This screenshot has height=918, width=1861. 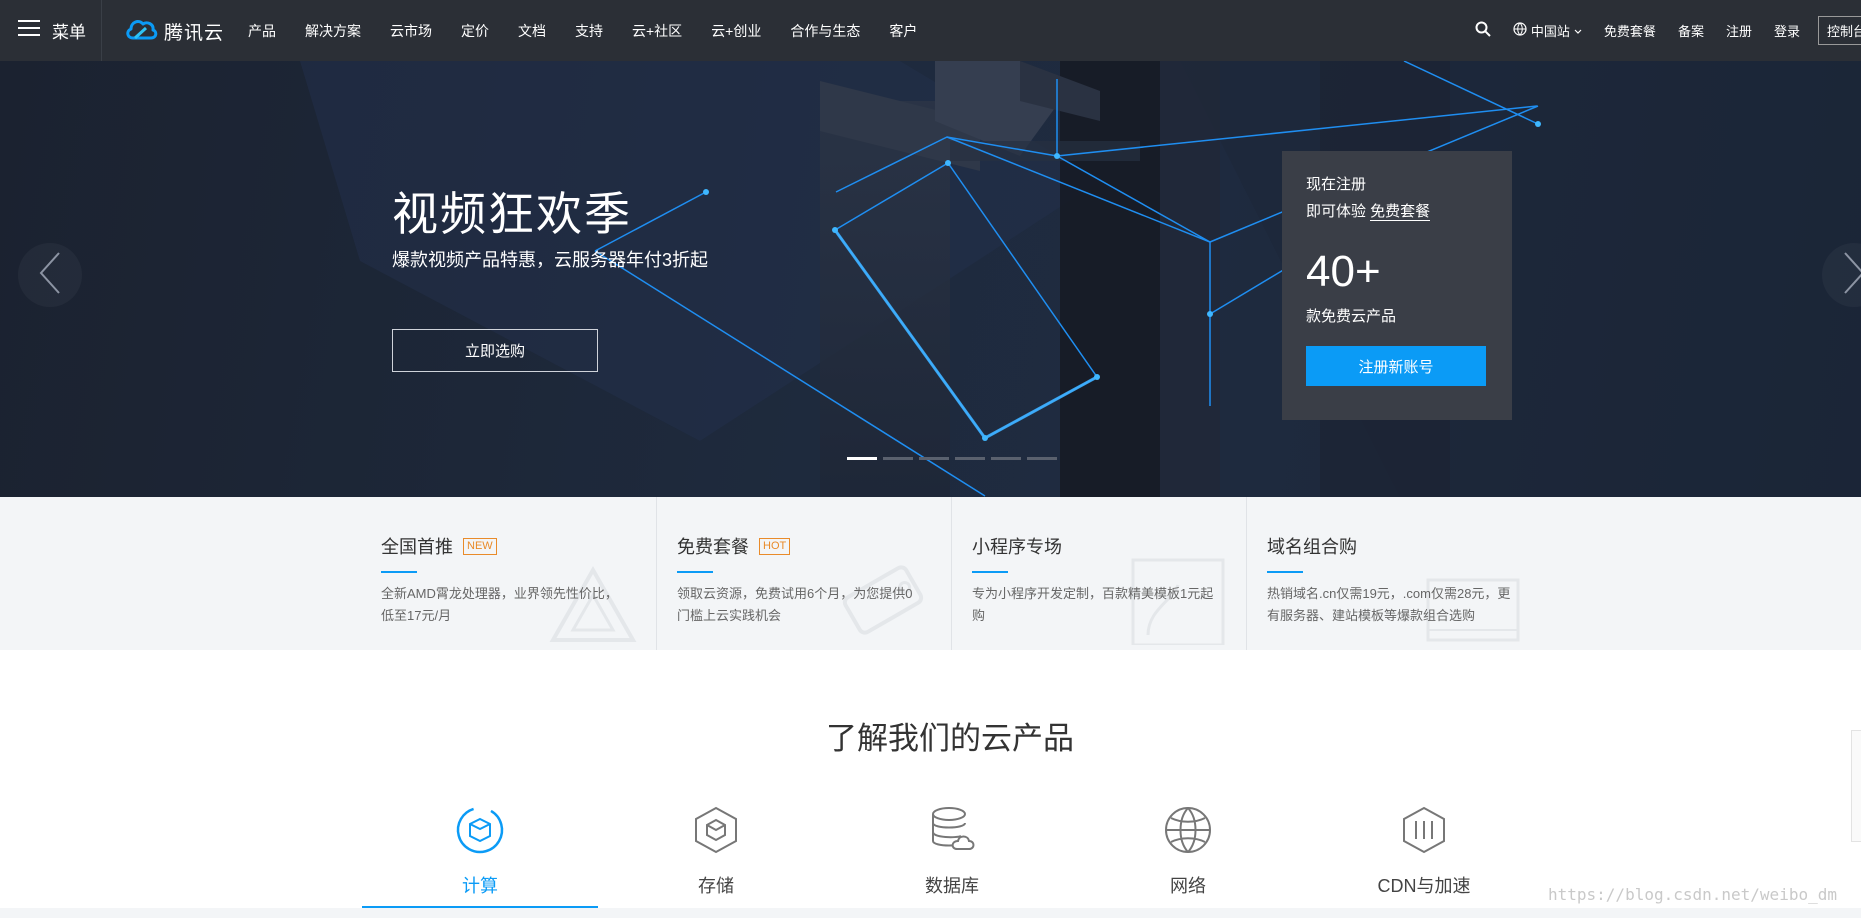 What do you see at coordinates (194, 33) in the screenshot?
I see `logo-text: 腾讯云` at bounding box center [194, 33].